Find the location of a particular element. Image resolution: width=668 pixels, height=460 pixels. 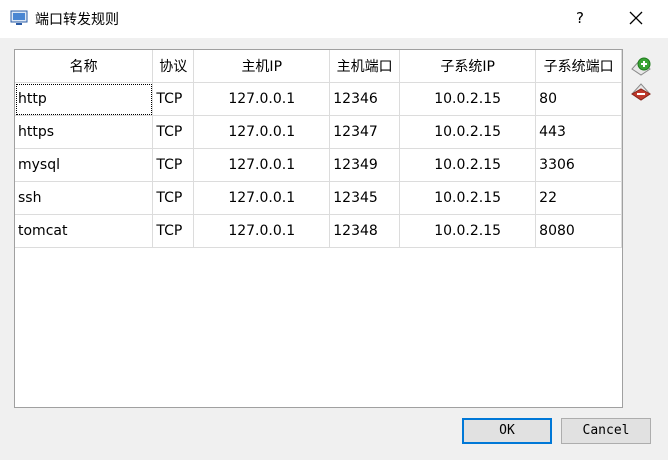

column-header-protocol: 协议 is located at coordinates (173, 66).